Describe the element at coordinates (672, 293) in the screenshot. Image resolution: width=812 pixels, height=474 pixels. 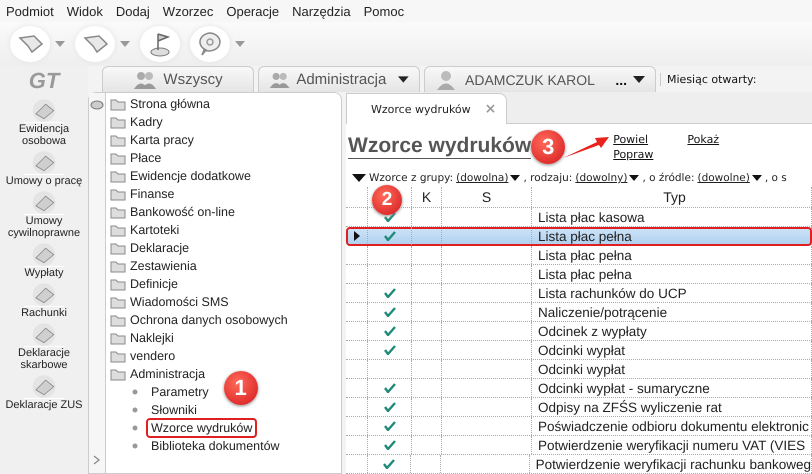
I see `table-cell: Lista rachunków do UCP` at that location.